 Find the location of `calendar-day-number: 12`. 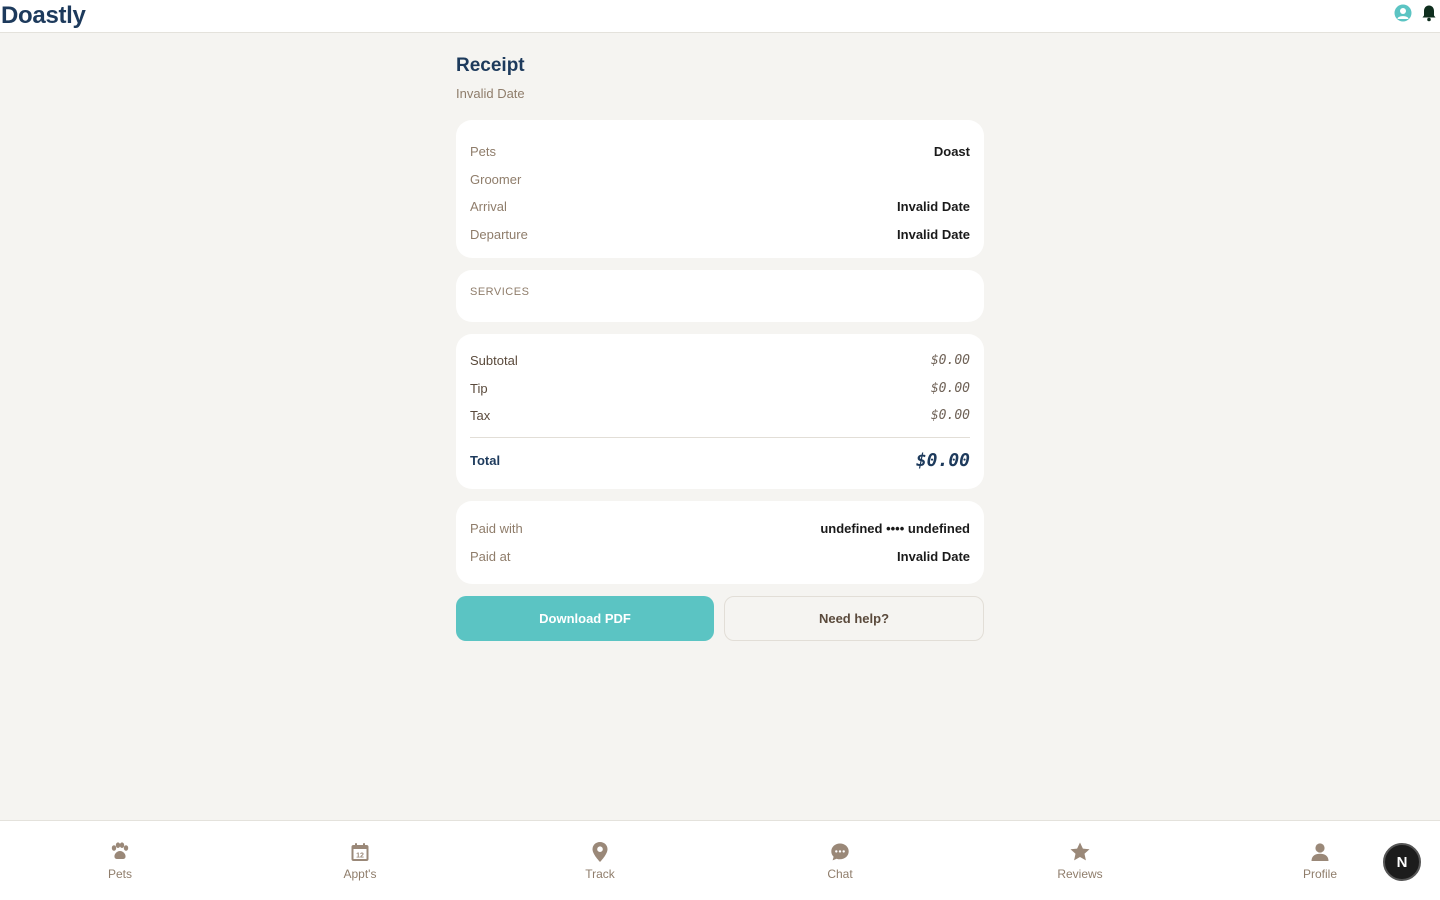

calendar-day-number: 12 is located at coordinates (360, 856).